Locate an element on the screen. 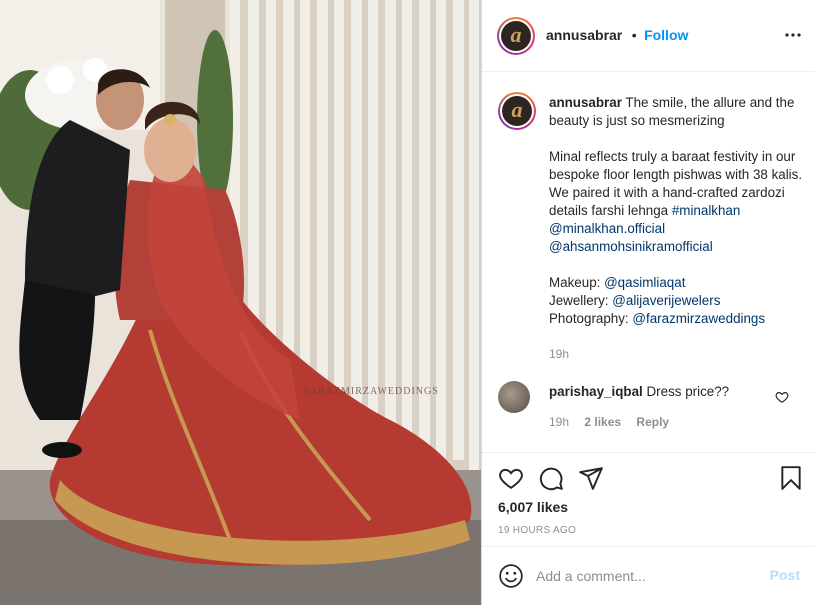  post-comment-button: Post is located at coordinates (785, 575).